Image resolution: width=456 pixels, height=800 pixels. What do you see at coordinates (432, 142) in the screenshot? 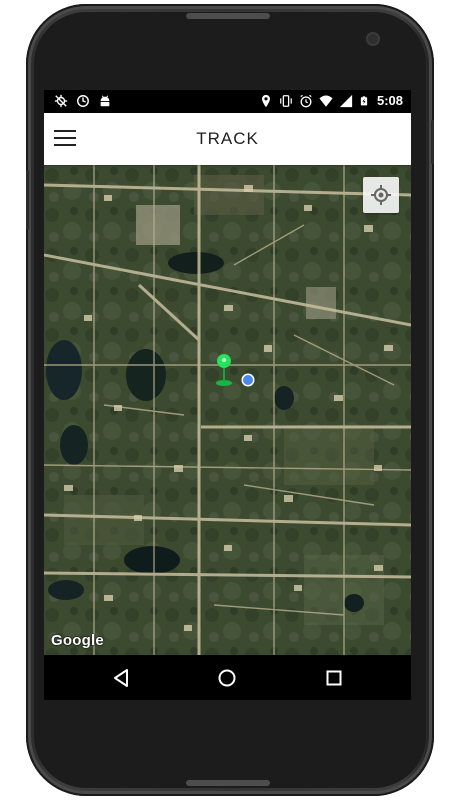
I see `power-button` at bounding box center [432, 142].